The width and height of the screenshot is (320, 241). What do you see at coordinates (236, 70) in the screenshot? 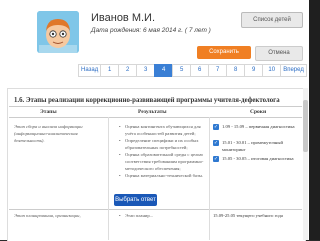
I see `page-link: 8` at bounding box center [236, 70].